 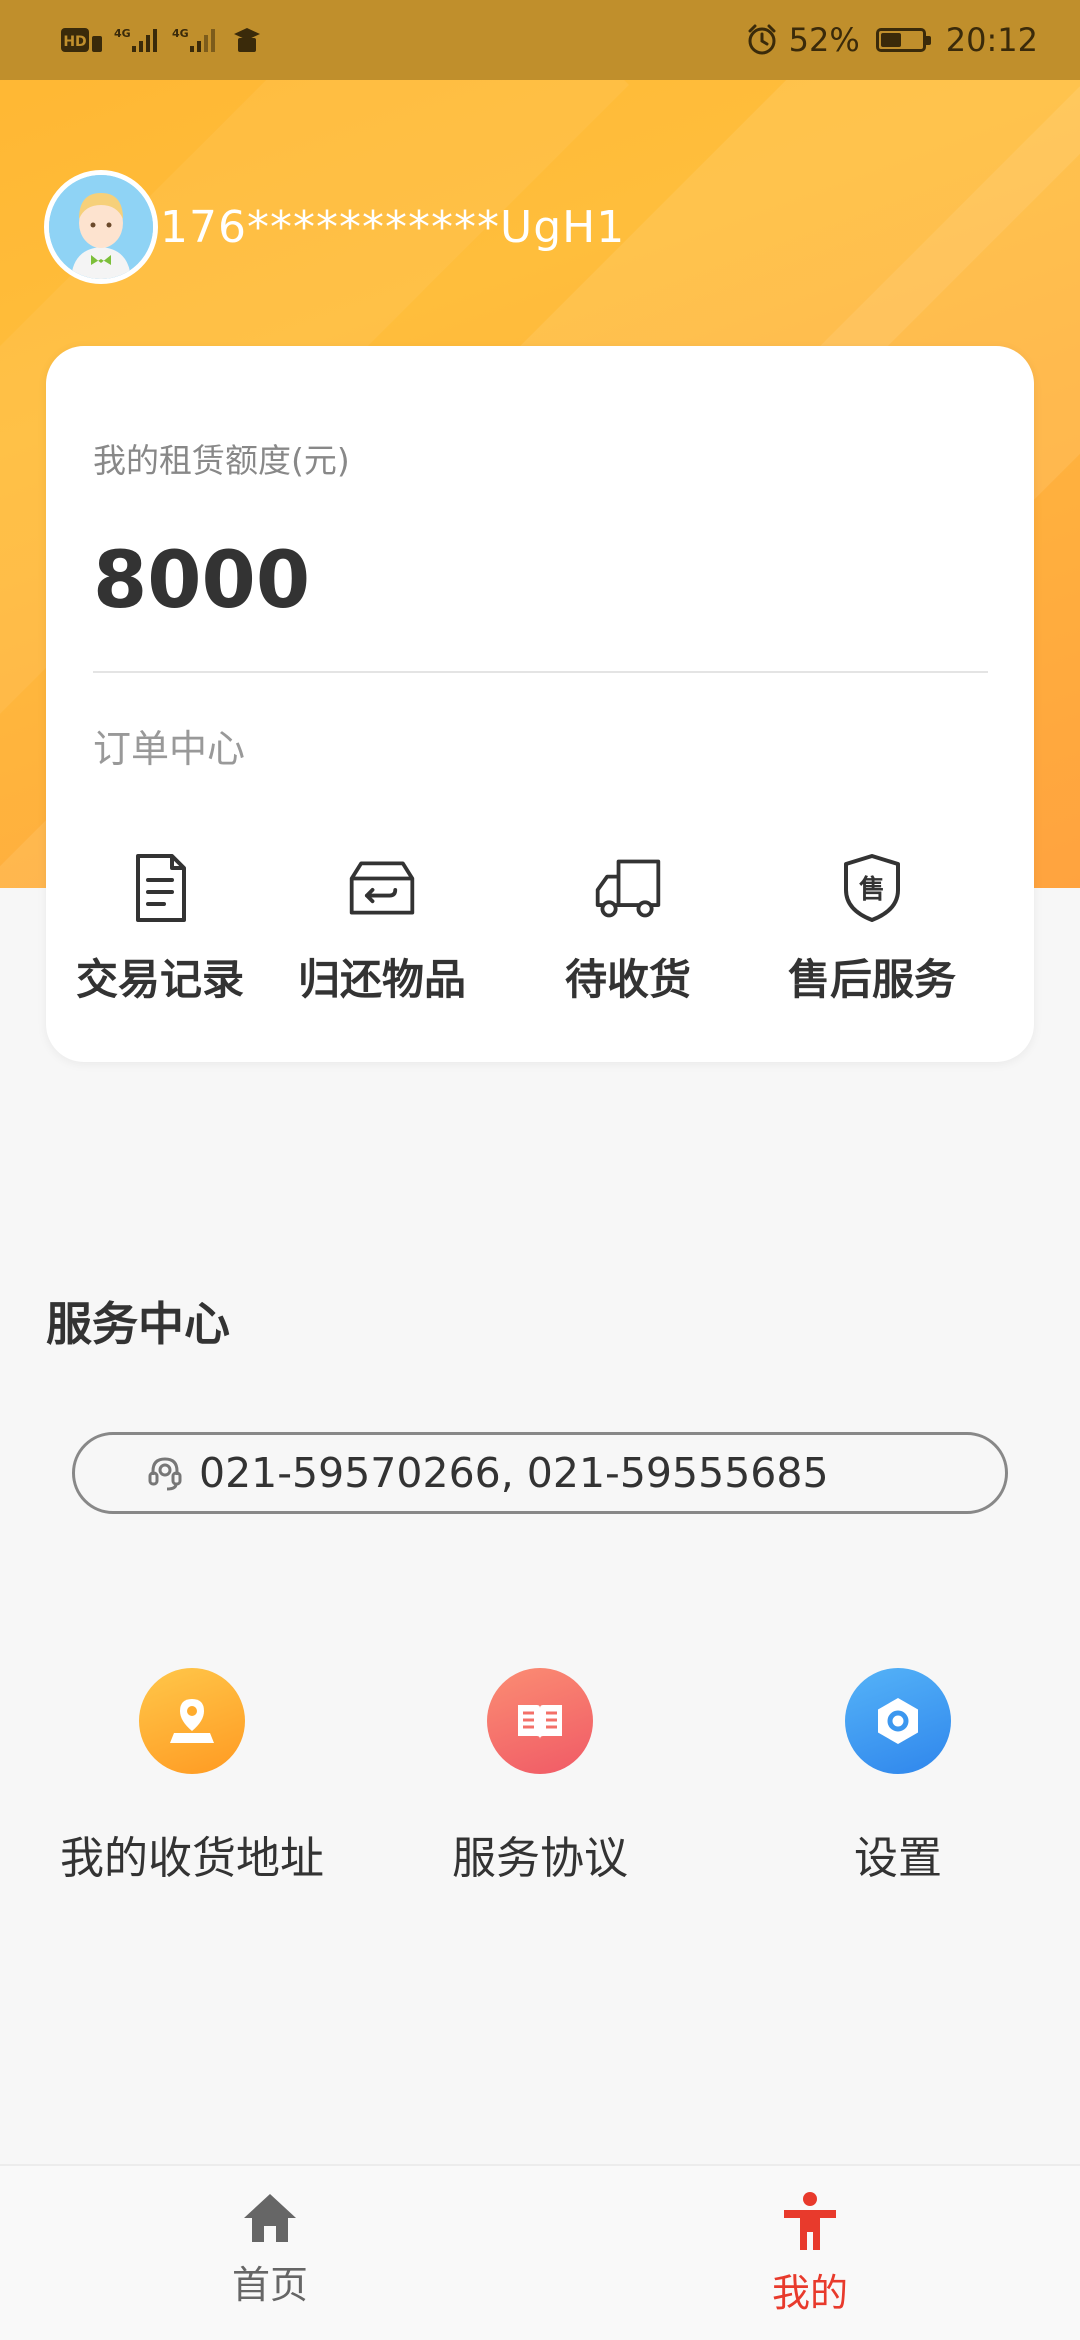 I want to click on phone-numbers: 021-59570266, 021-59555685, so click(x=514, y=1473).